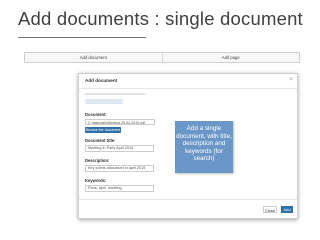 The image size is (320, 240). I want to click on keywords-input: Paris, april, meeting, so click(119, 188).